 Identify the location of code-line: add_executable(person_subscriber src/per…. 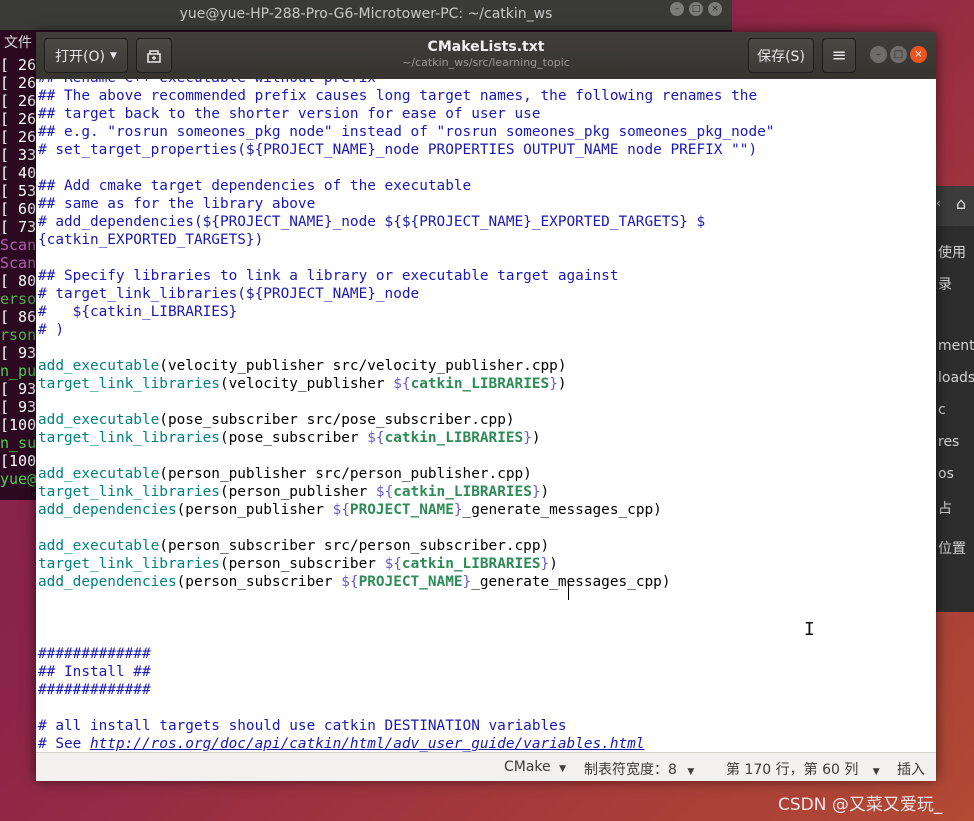
(293, 546).